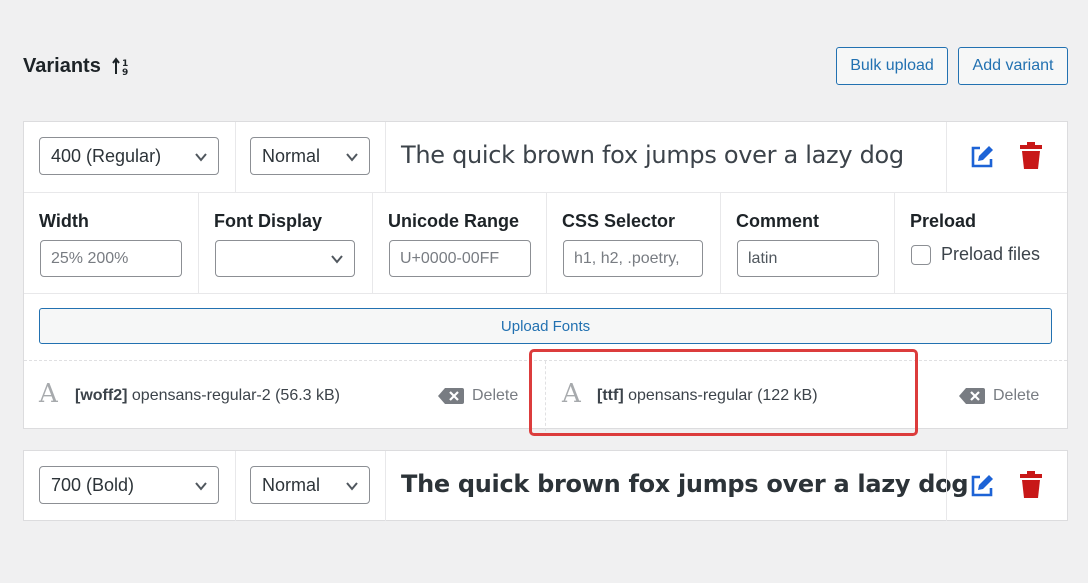  I want to click on width-input: 25% 200%, so click(111, 258).